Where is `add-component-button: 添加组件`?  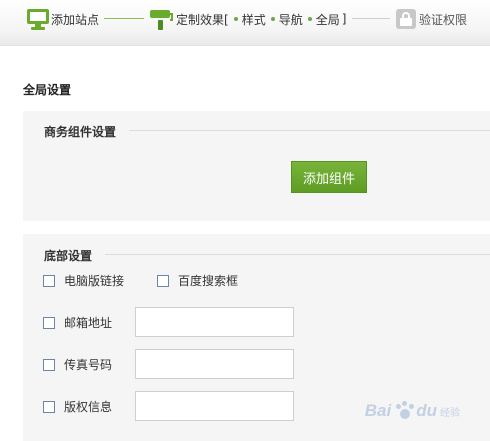 add-component-button: 添加组件 is located at coordinates (329, 177).